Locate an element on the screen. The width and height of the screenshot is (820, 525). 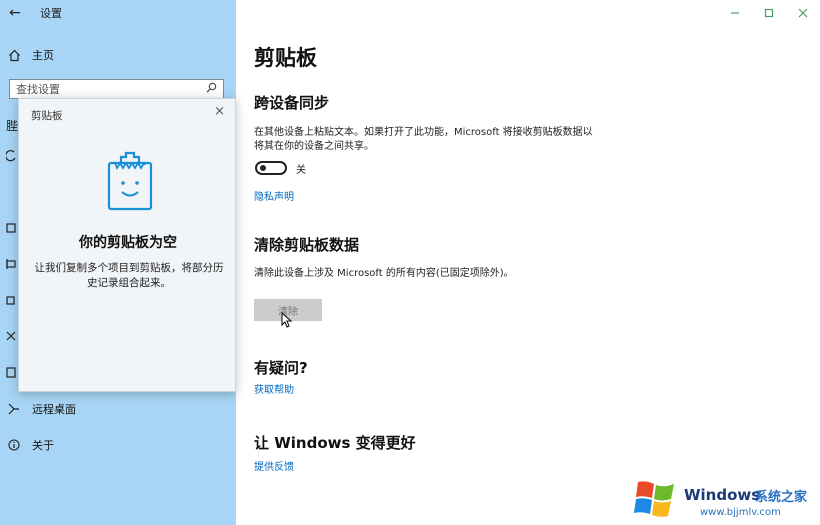
shared-experiences-icon is located at coordinates (11, 337).